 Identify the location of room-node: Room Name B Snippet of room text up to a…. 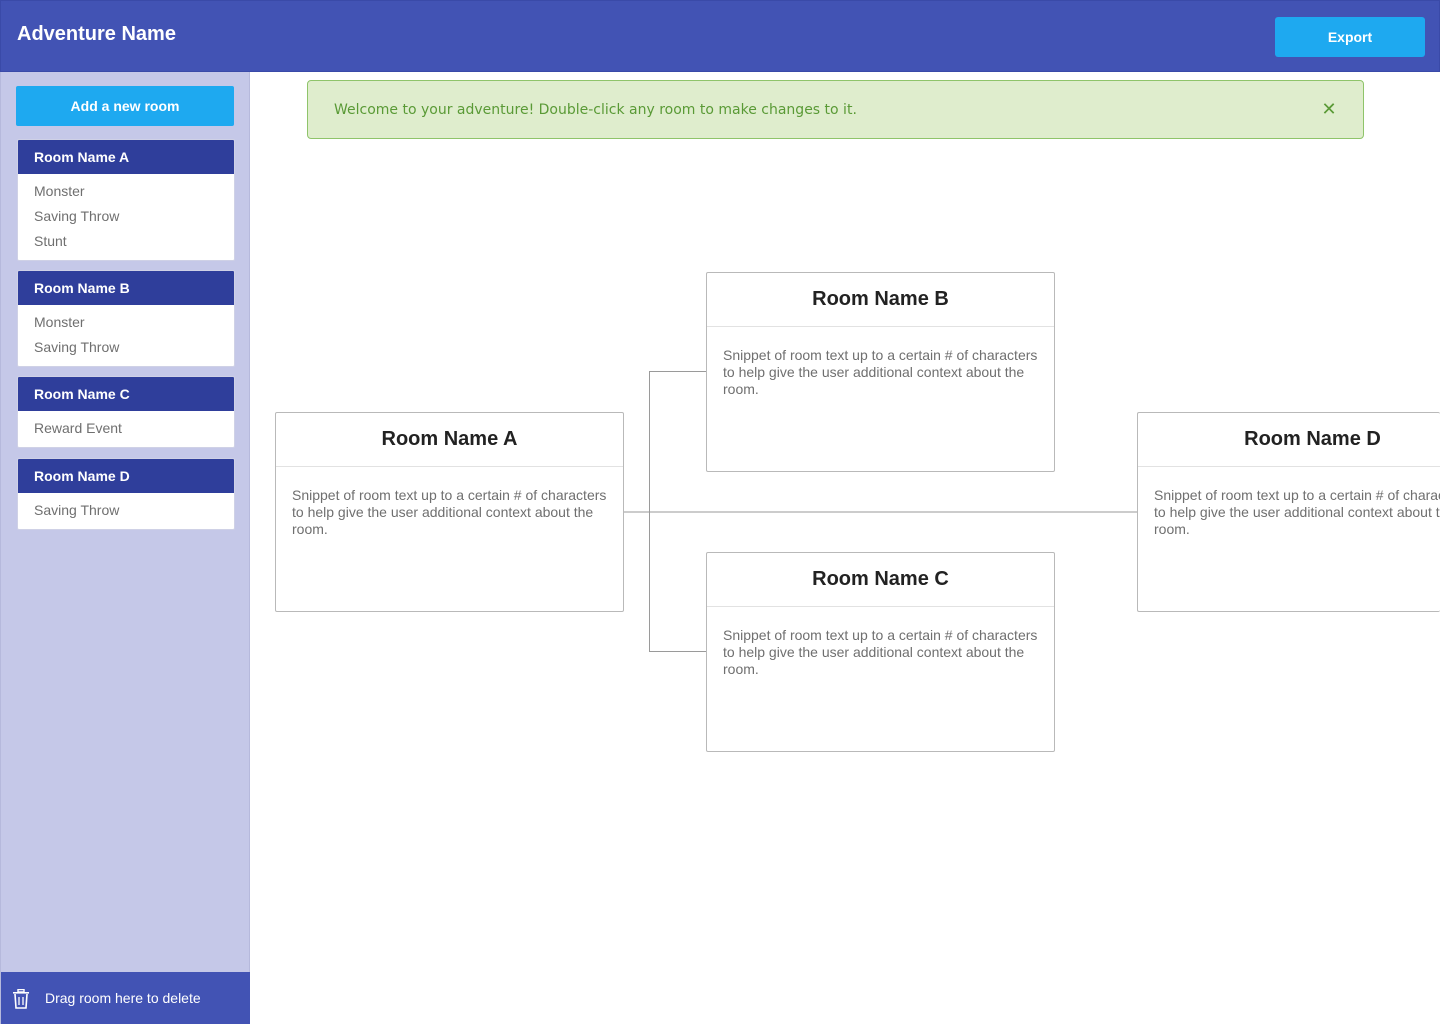
(880, 372).